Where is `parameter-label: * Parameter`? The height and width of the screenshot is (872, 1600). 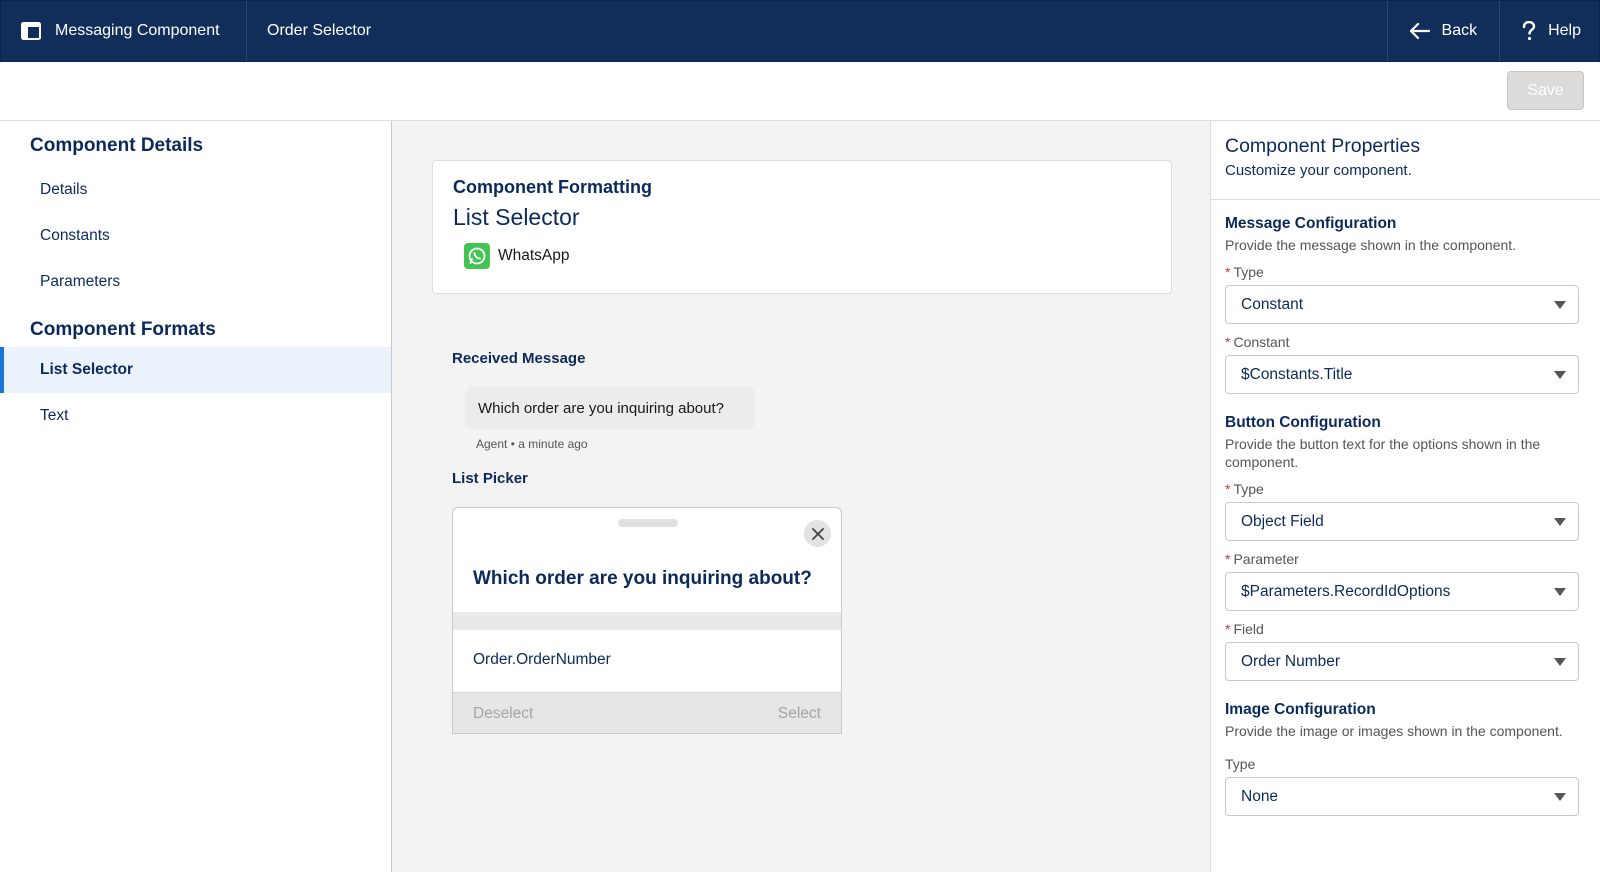 parameter-label: * Parameter is located at coordinates (1262, 559).